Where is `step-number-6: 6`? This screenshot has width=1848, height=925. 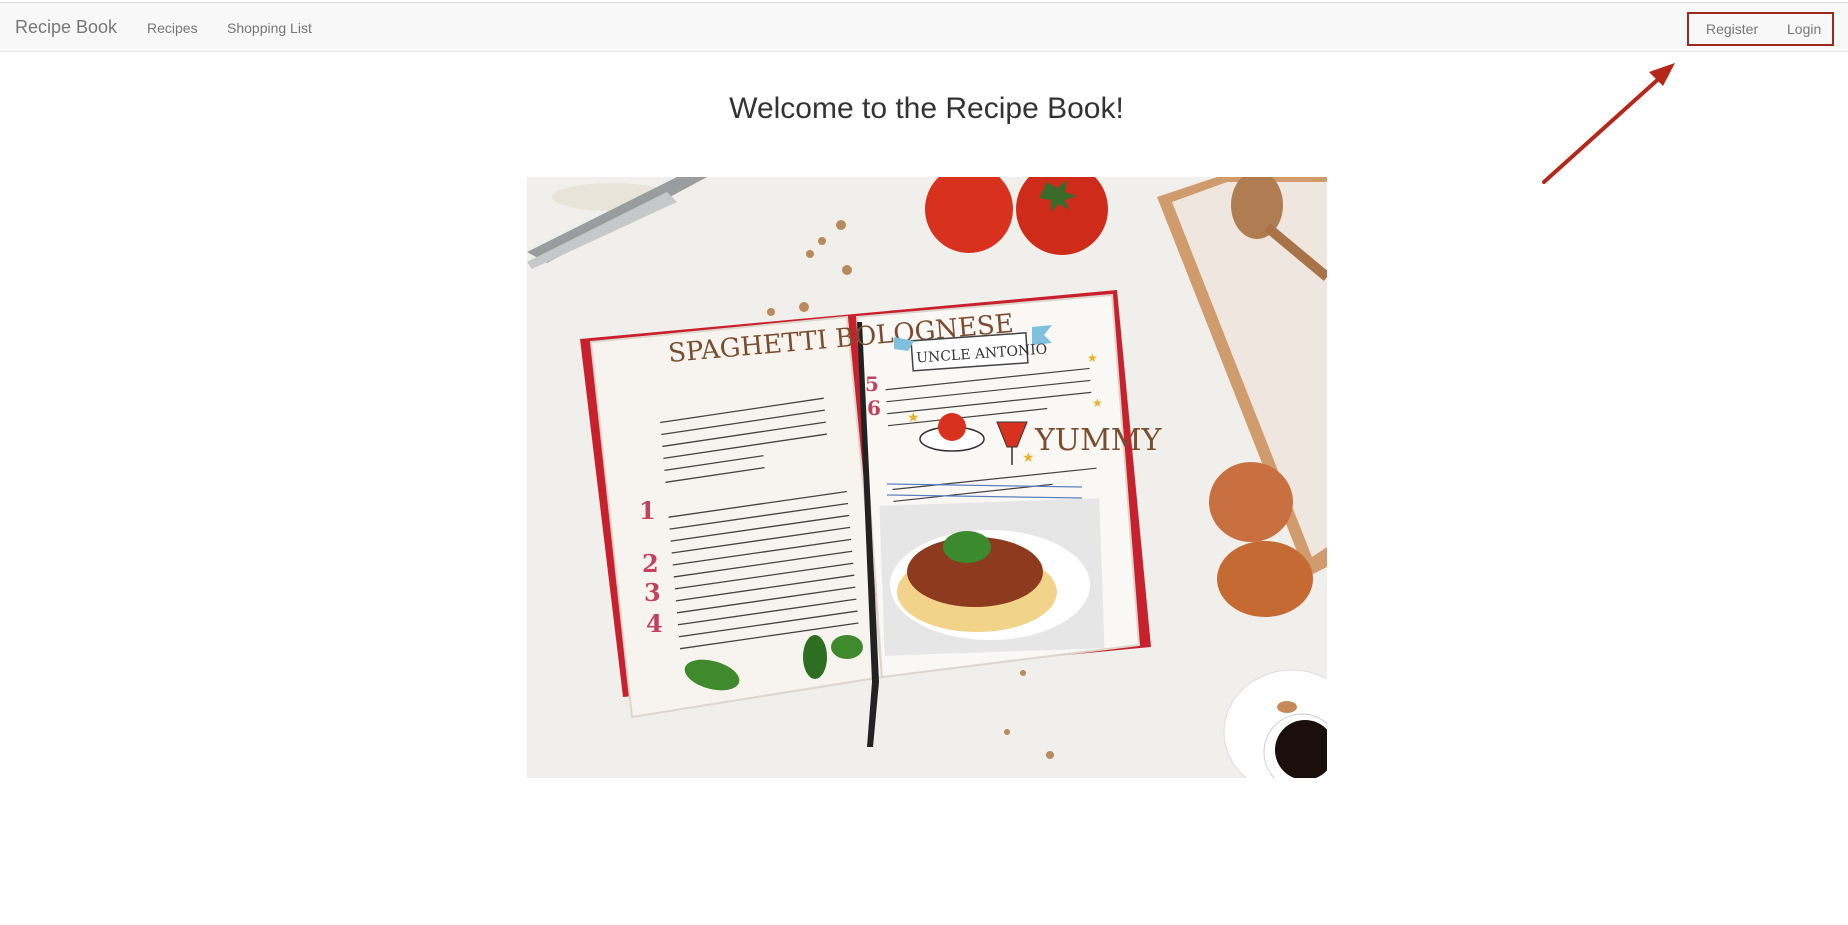 step-number-6: 6 is located at coordinates (874, 408).